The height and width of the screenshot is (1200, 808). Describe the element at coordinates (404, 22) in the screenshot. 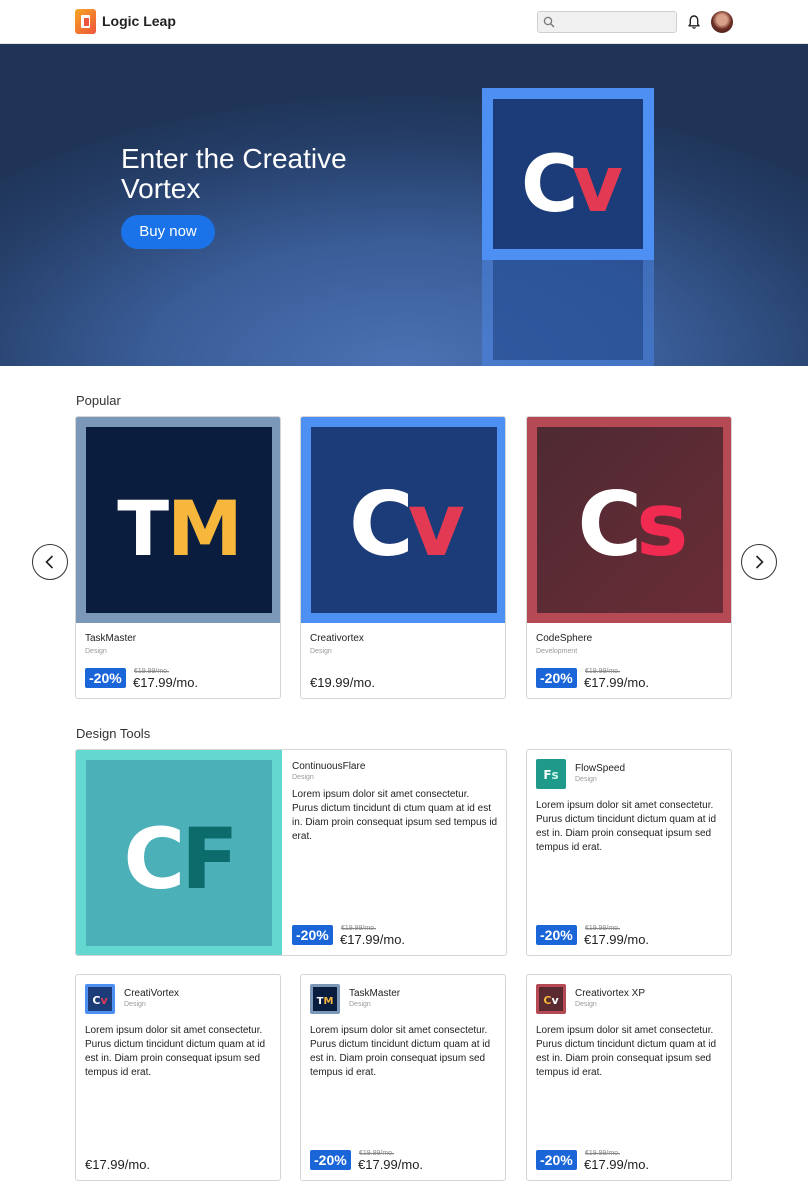

I see `top-header: Logic Leap` at that location.